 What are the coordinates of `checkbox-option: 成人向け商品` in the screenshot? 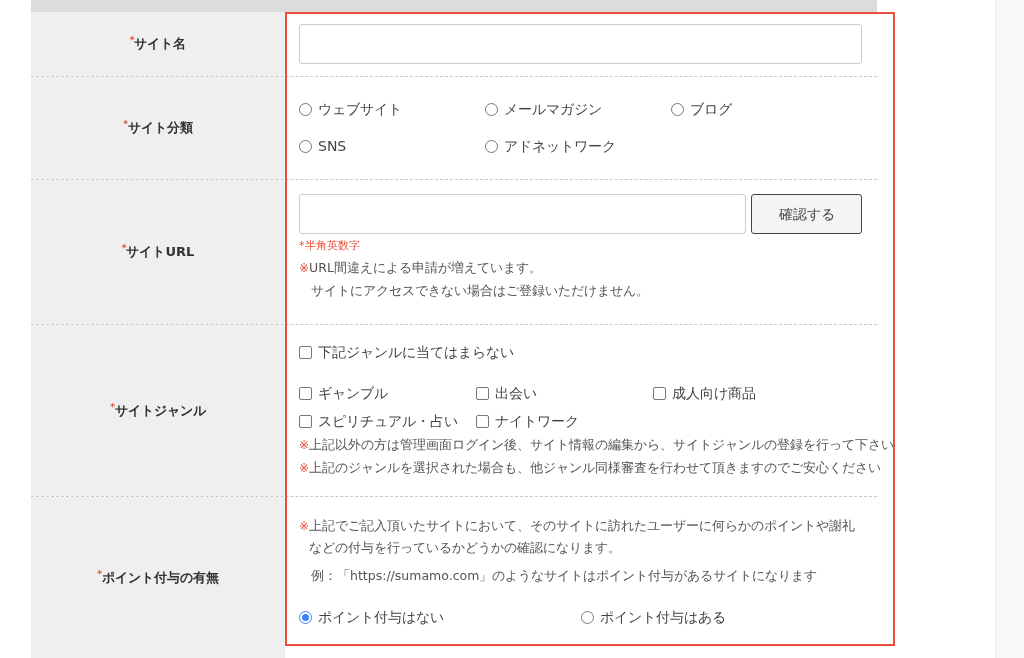 It's located at (741, 393).